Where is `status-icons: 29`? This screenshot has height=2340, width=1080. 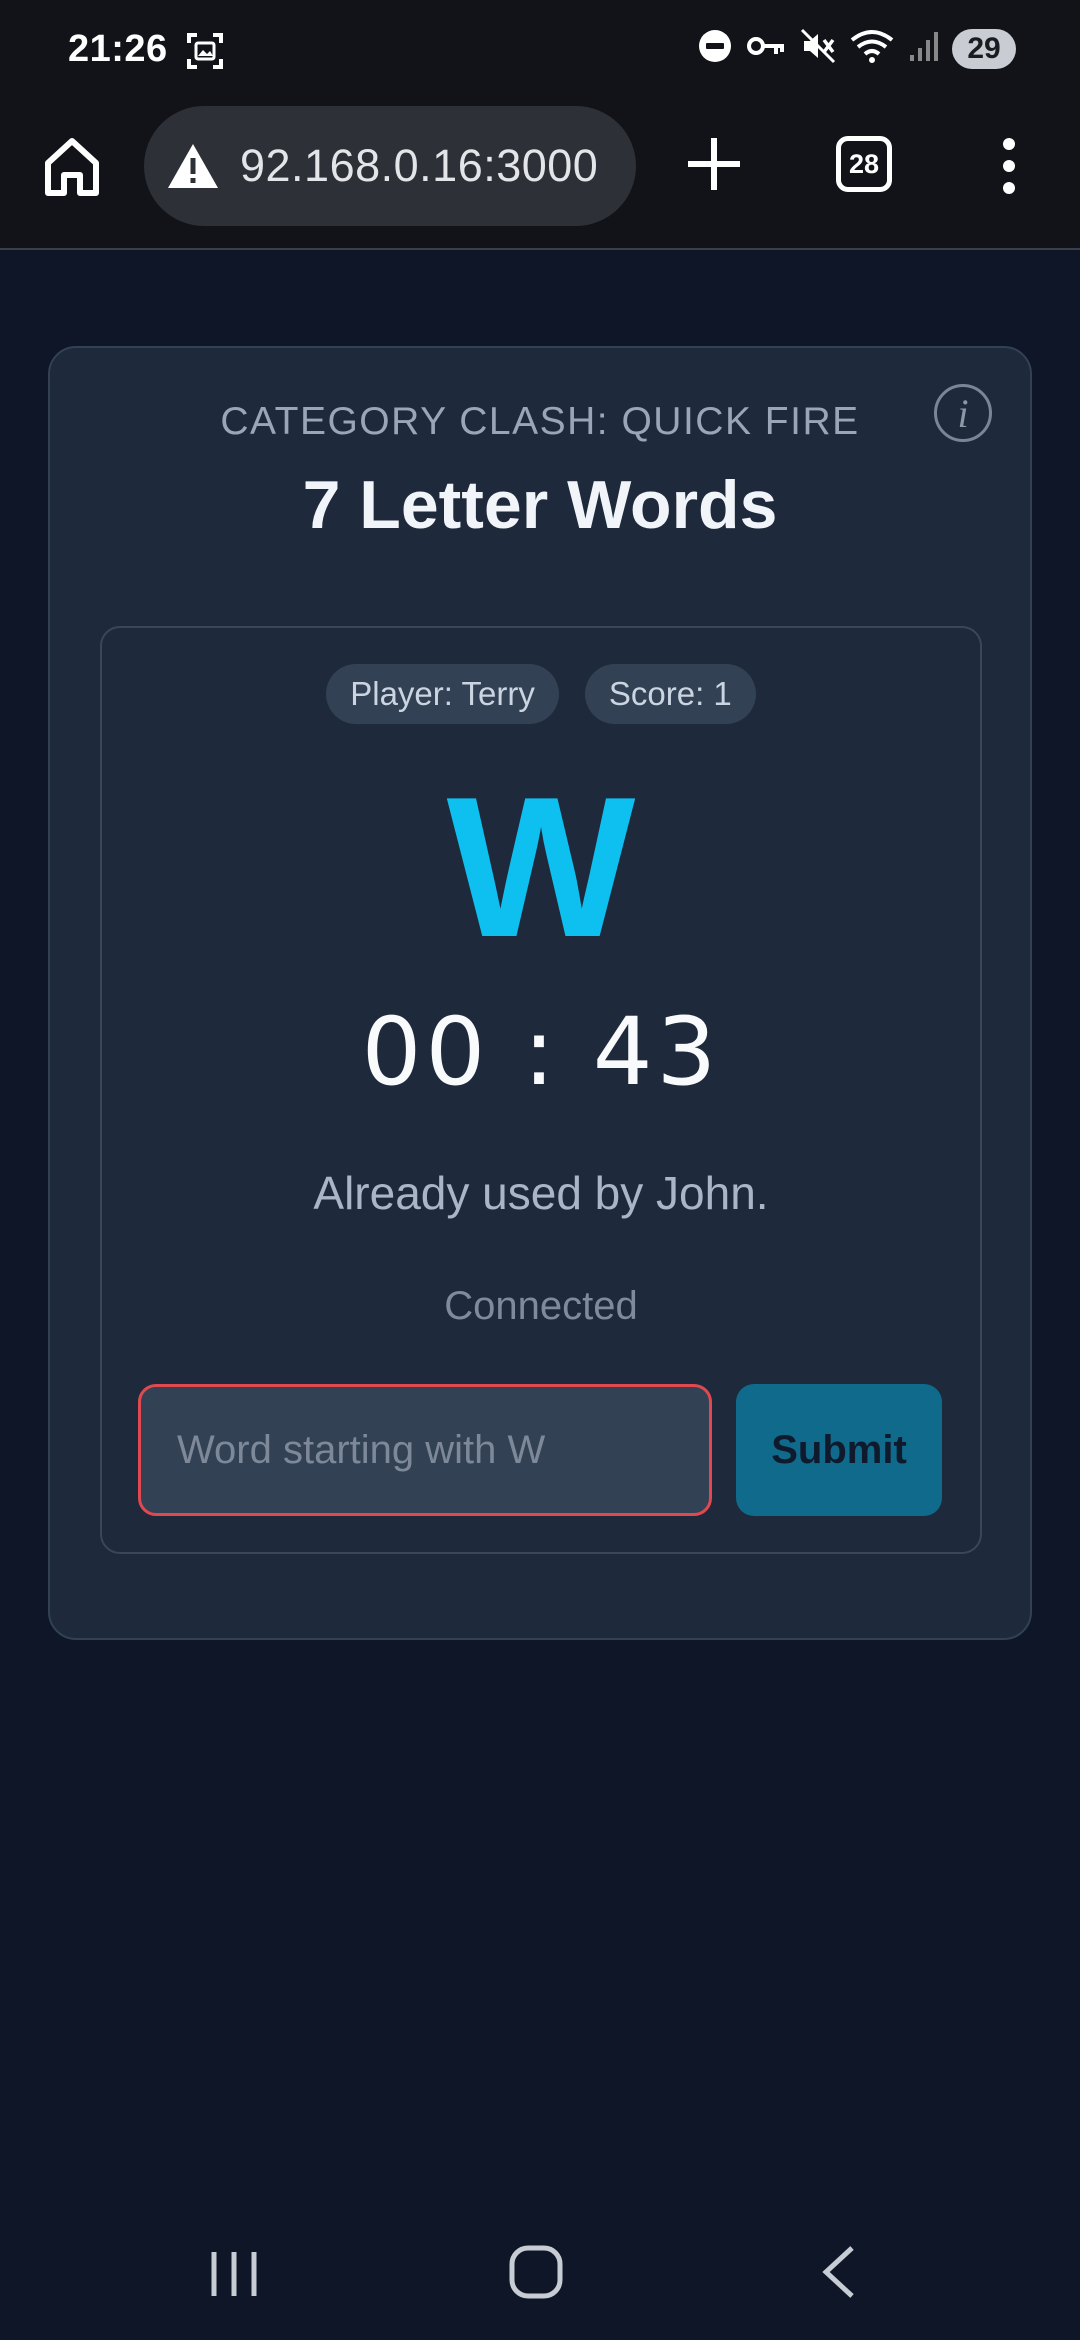 status-icons: 29 is located at coordinates (857, 48).